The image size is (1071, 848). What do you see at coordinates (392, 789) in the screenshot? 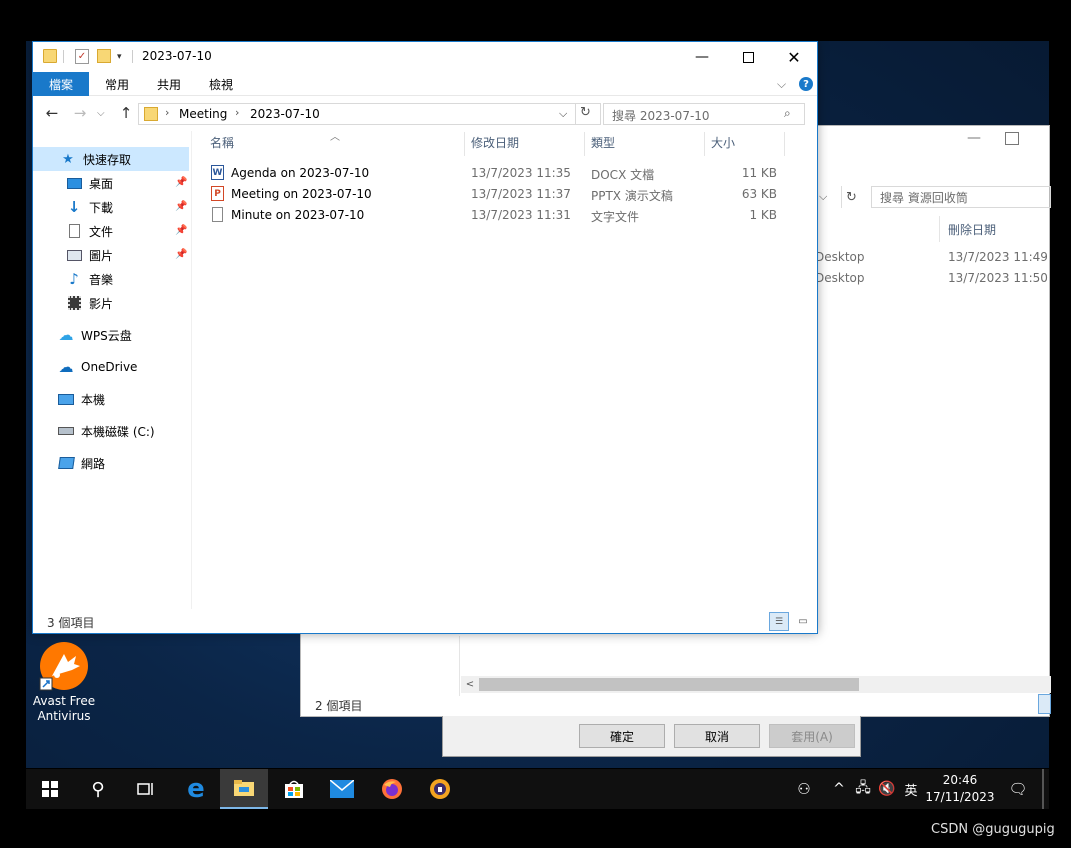
I see `firefox-button` at bounding box center [392, 789].